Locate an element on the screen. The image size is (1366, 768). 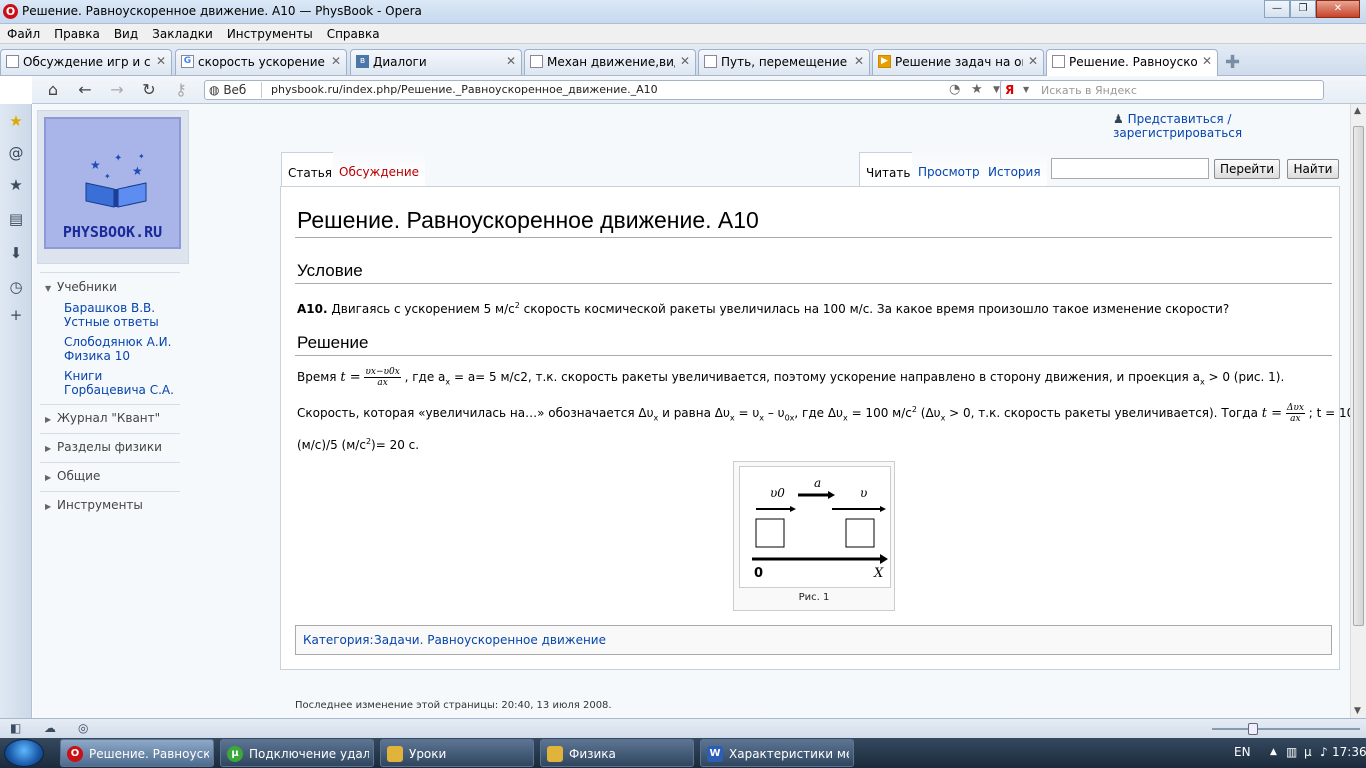
add-panel-icon: + is located at coordinates (16, 315).